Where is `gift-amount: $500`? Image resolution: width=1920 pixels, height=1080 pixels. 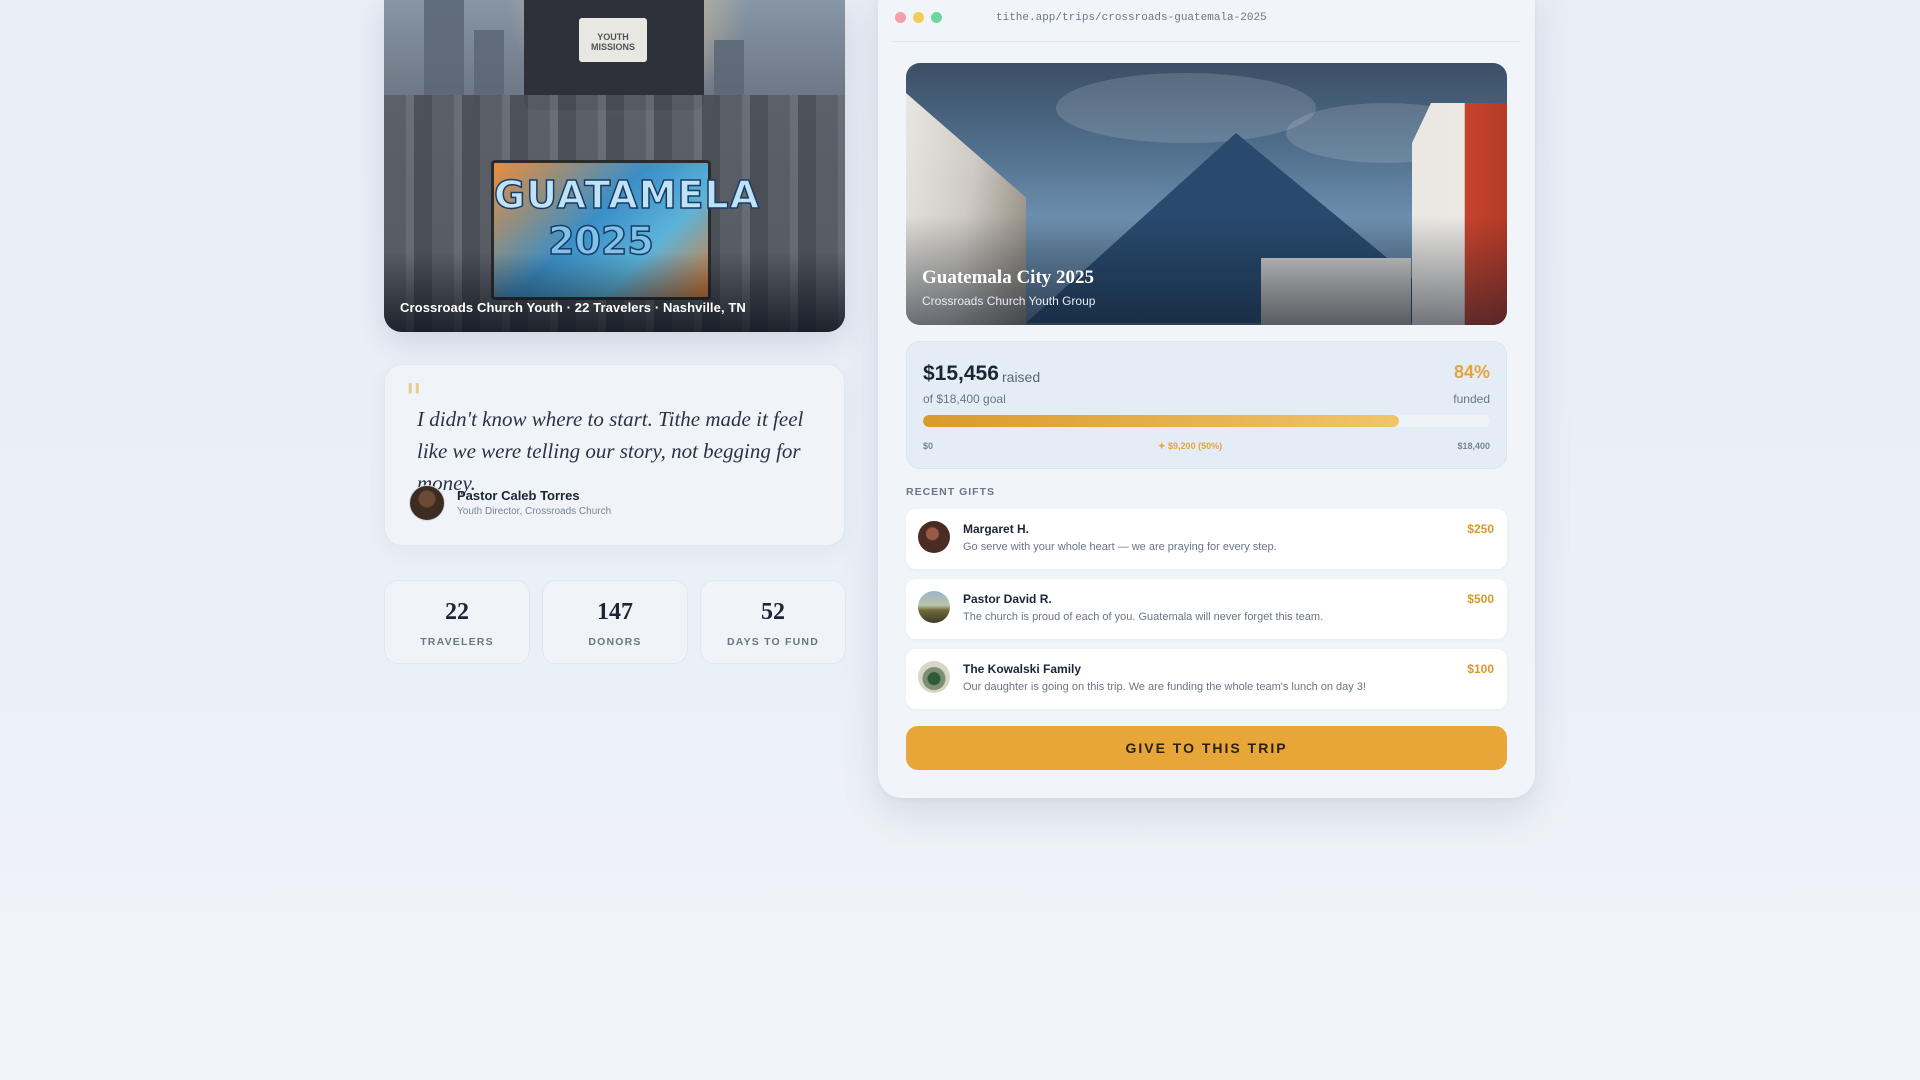
gift-amount: $500 is located at coordinates (1480, 599).